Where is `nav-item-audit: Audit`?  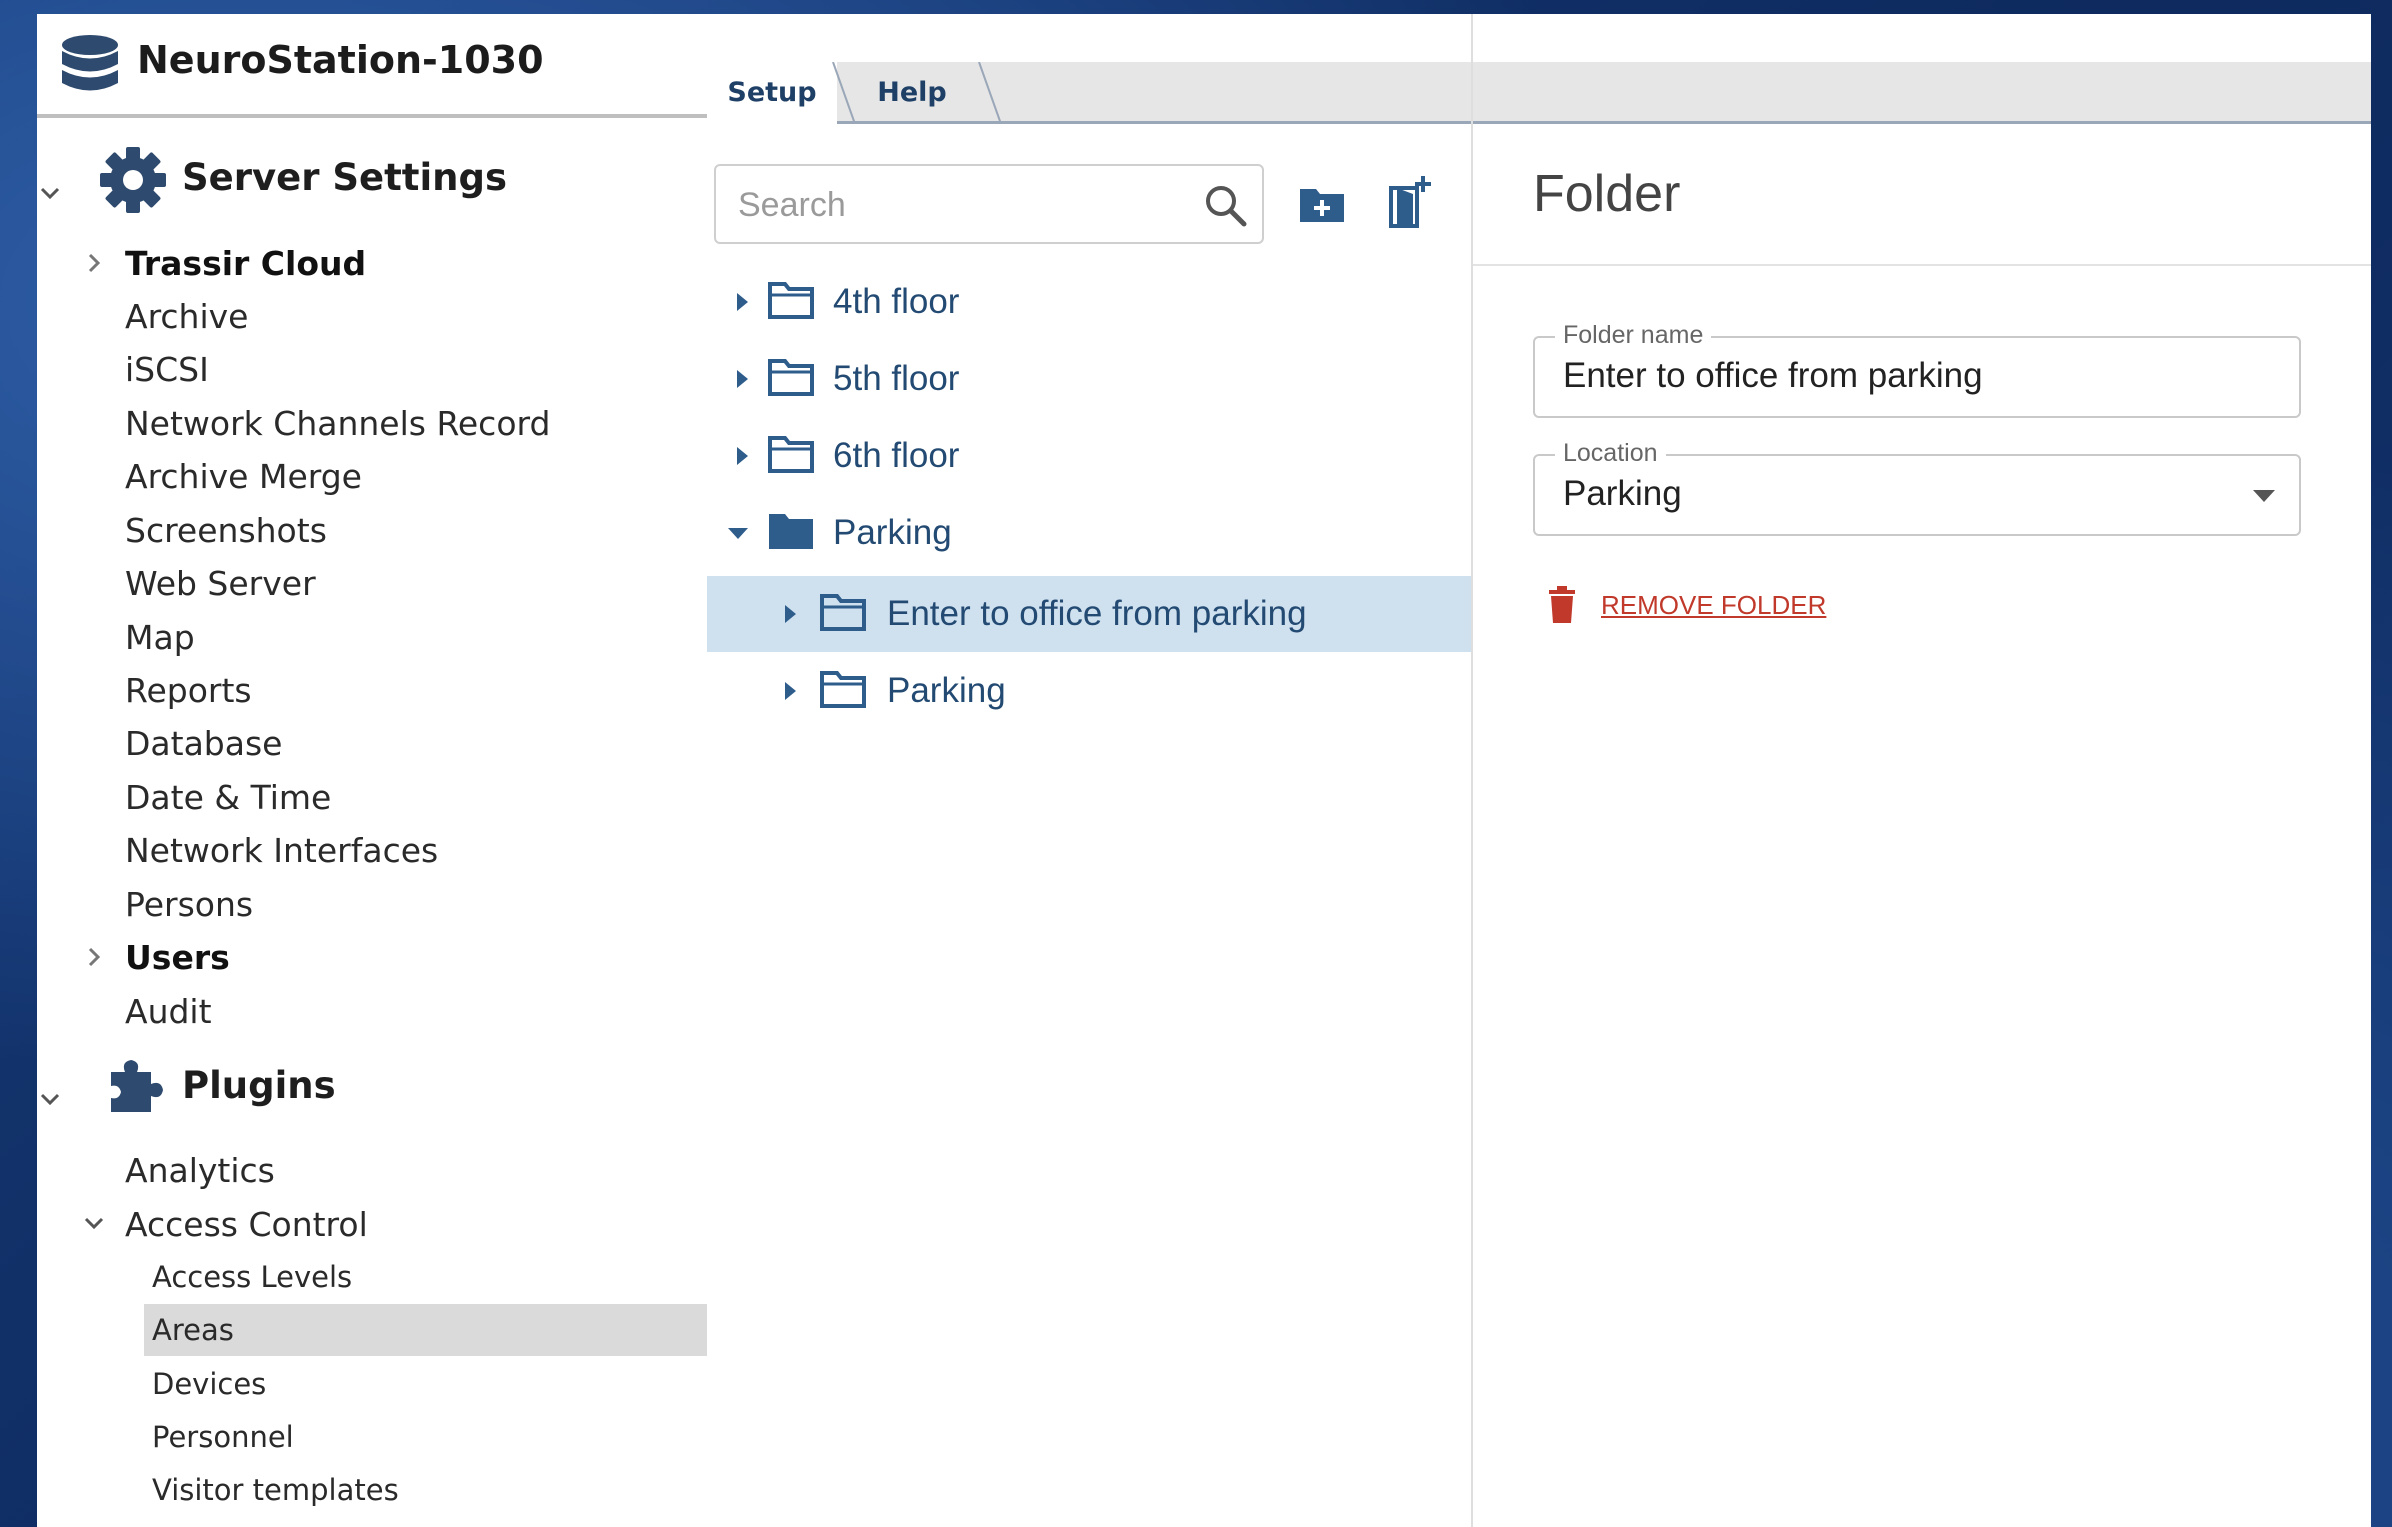
nav-item-audit: Audit is located at coordinates (405, 1012).